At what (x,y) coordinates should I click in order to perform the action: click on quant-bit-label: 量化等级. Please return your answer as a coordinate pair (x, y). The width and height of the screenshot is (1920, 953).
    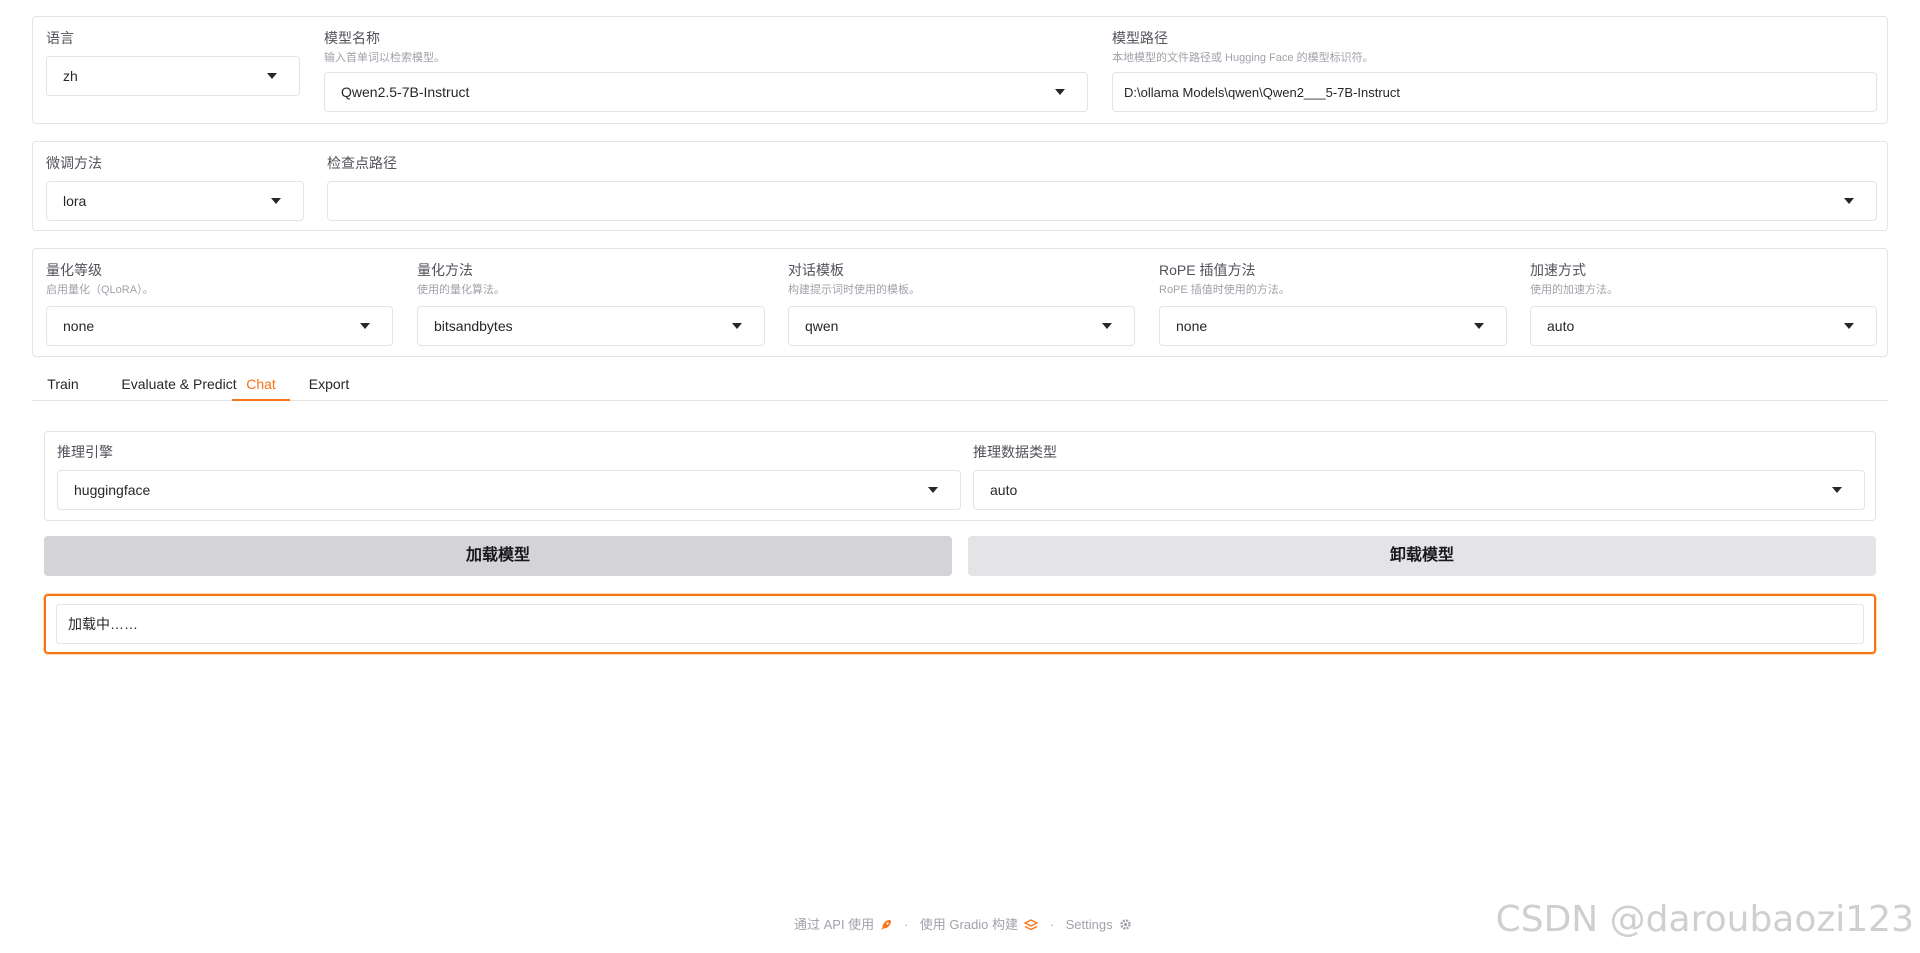
    Looking at the image, I should click on (74, 270).